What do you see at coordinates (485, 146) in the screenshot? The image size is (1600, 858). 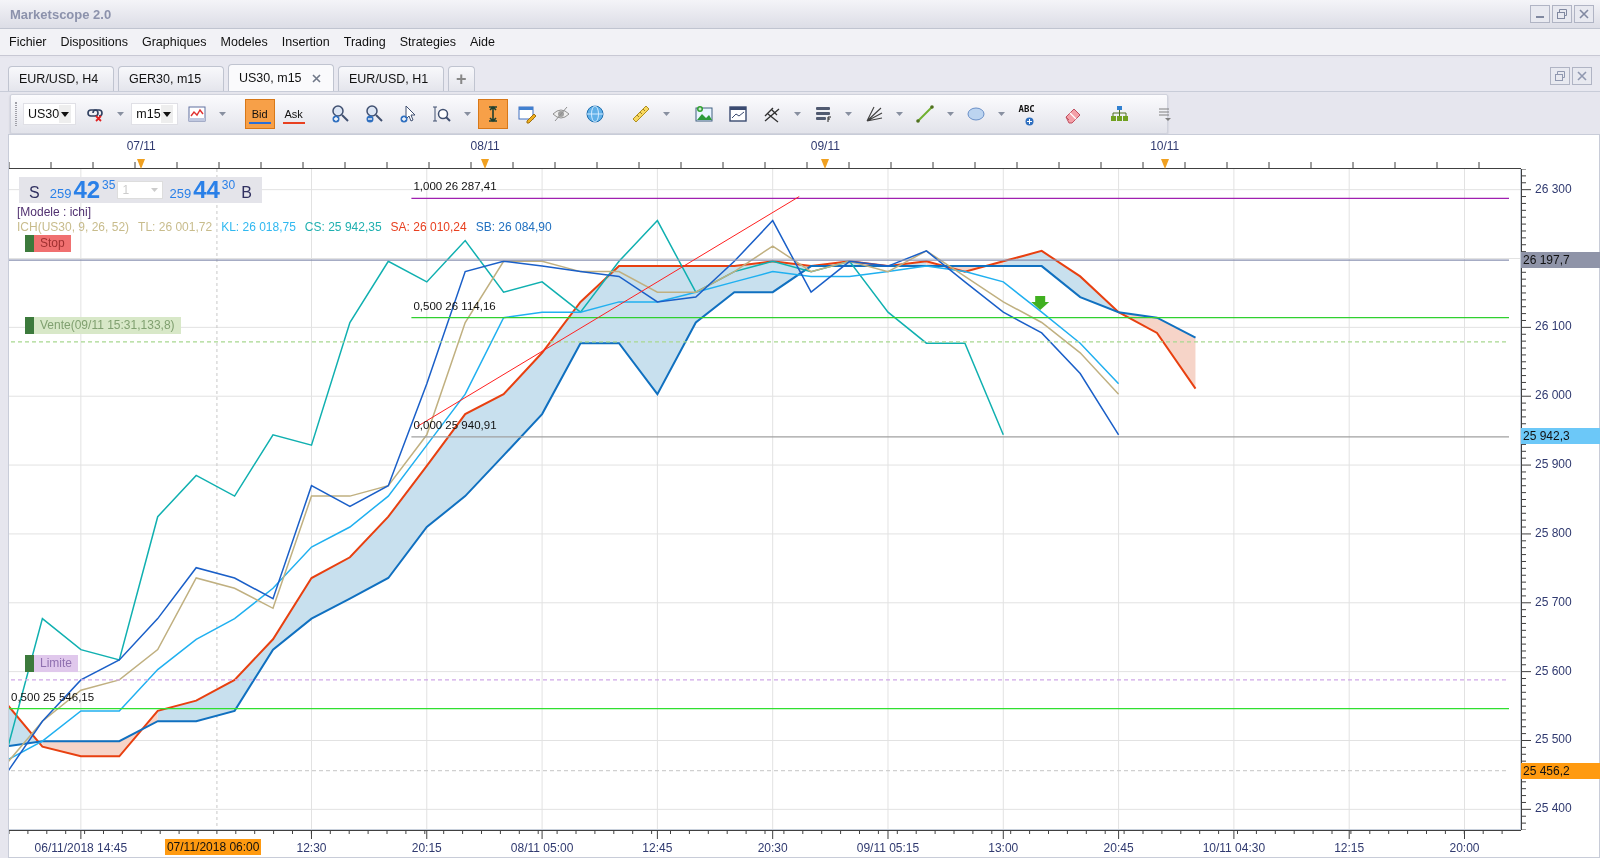 I see `axis-label: 08/11` at bounding box center [485, 146].